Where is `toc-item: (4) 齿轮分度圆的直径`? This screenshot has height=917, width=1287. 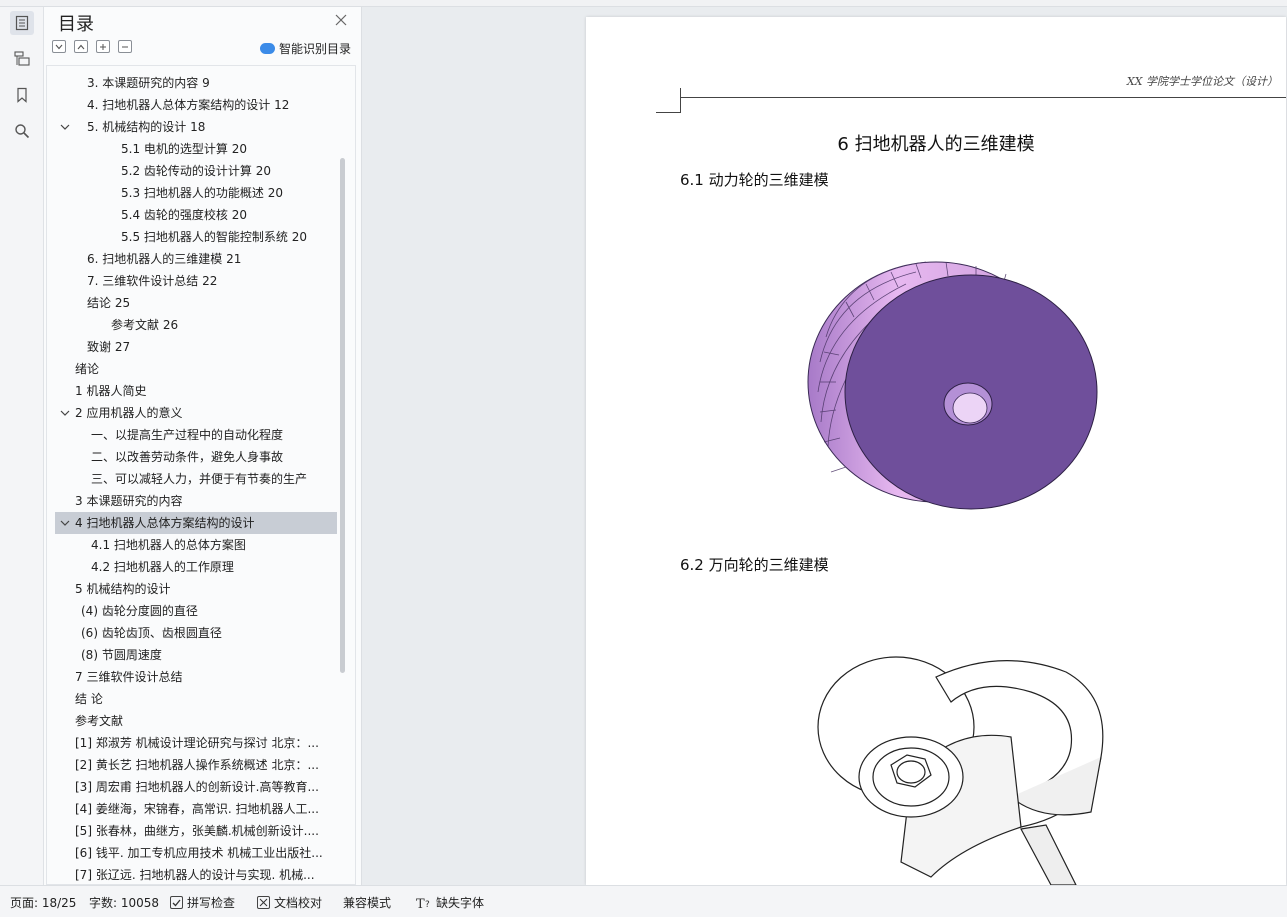 toc-item: (4) 齿轮分度圆的直径 is located at coordinates (139, 611).